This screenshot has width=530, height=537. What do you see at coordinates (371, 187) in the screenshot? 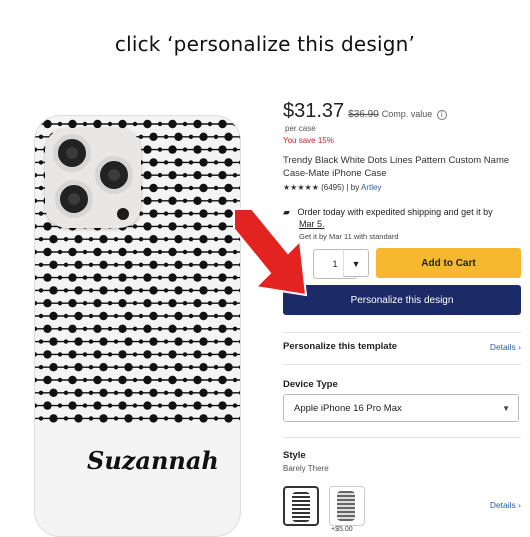
I see `author-link: Artley` at bounding box center [371, 187].